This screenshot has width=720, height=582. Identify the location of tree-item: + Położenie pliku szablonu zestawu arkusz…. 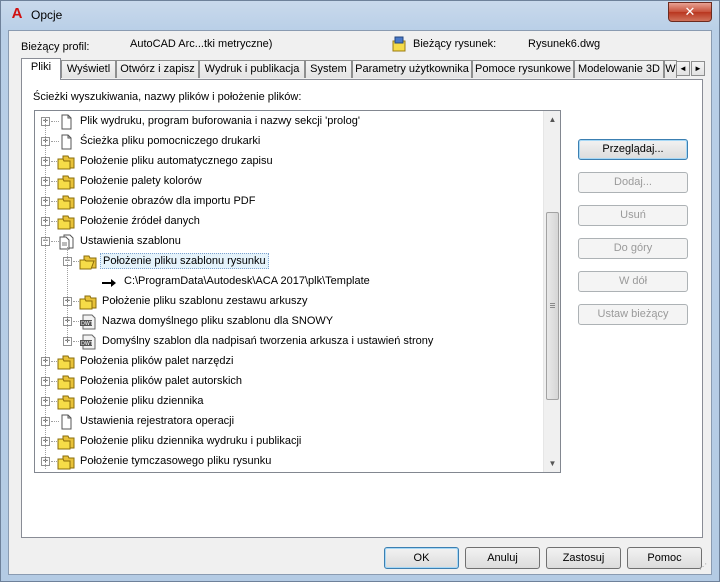
(289, 302).